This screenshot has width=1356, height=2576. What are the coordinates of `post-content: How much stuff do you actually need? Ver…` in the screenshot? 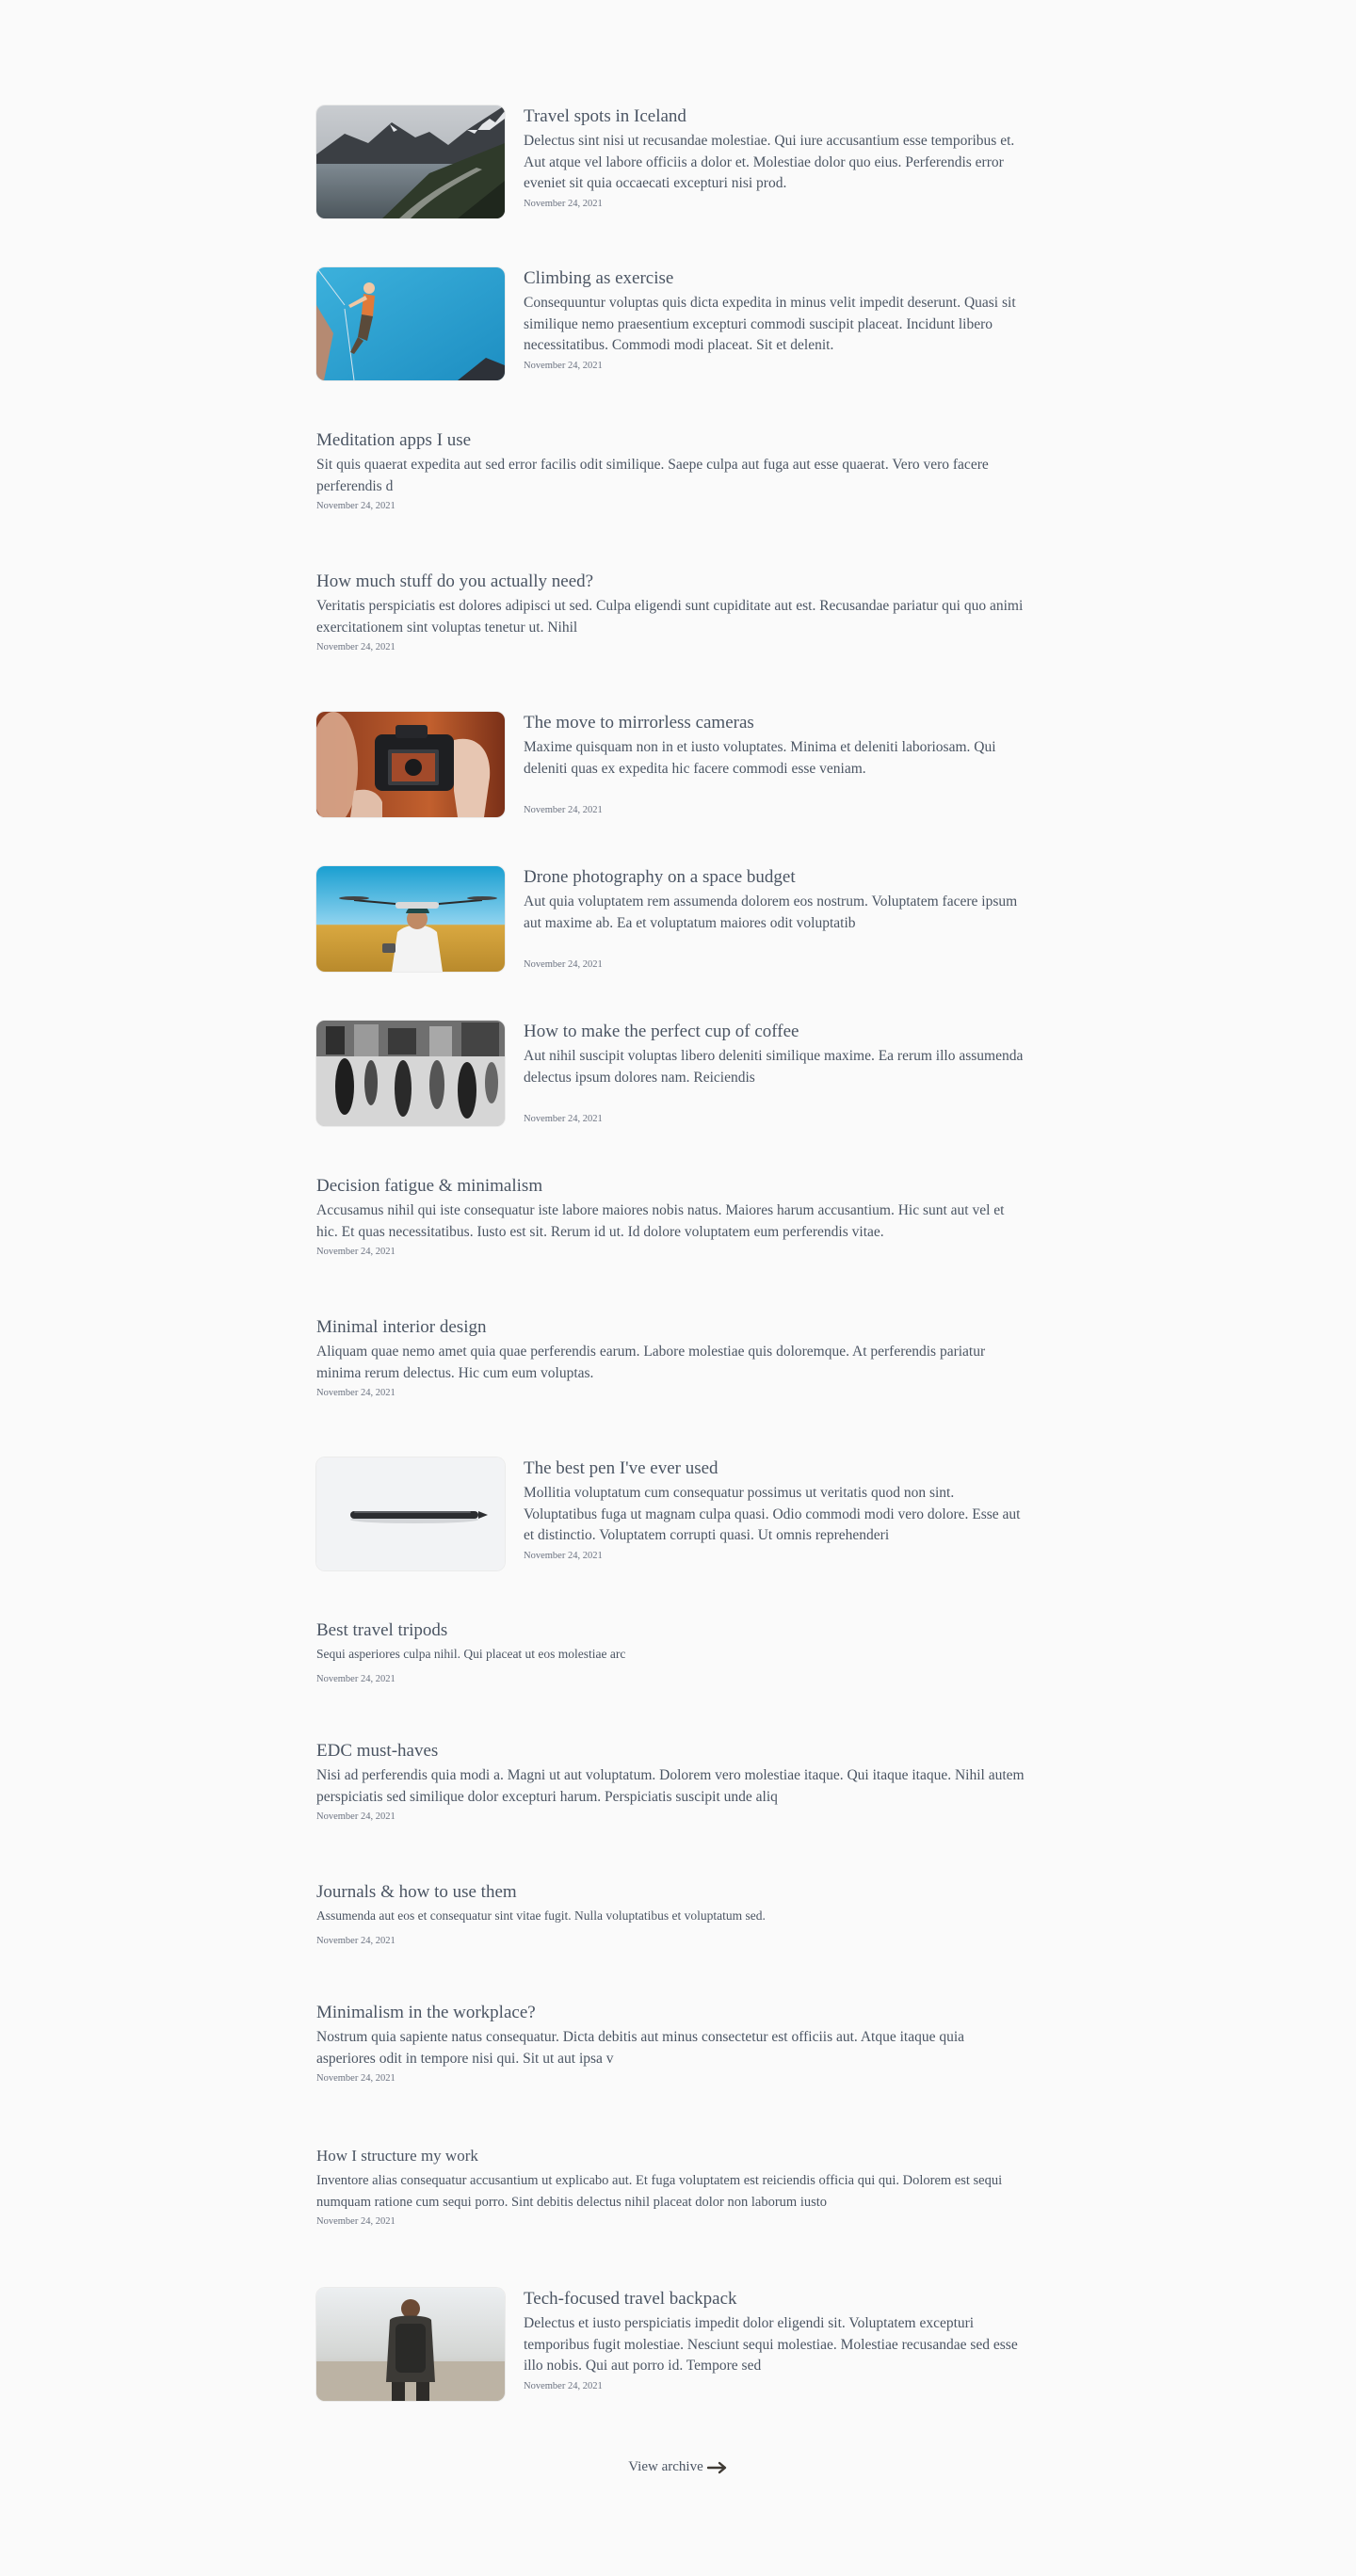 It's located at (670, 612).